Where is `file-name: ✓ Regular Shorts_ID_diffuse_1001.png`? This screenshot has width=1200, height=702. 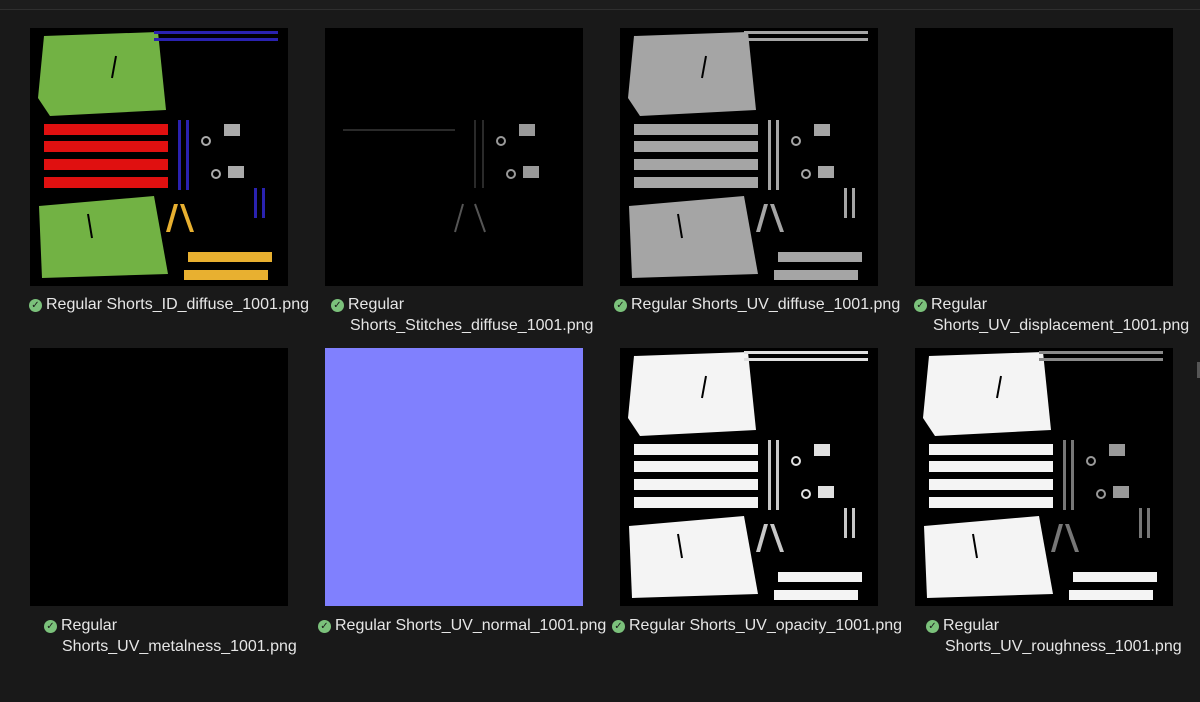
file-name: ✓ Regular Shorts_ID_diffuse_1001.png is located at coordinates (169, 304).